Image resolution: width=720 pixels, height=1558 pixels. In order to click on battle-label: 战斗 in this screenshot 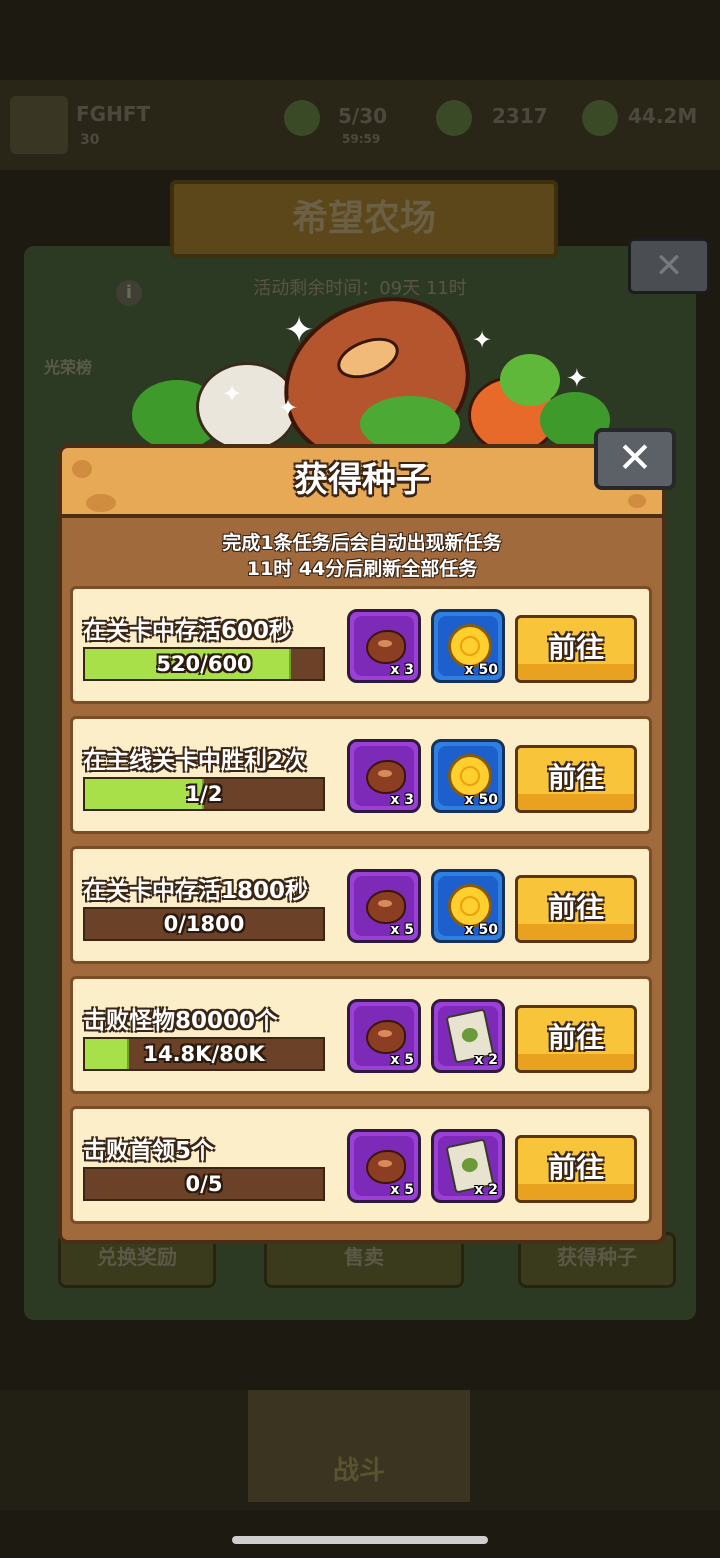, I will do `click(358, 1471)`.